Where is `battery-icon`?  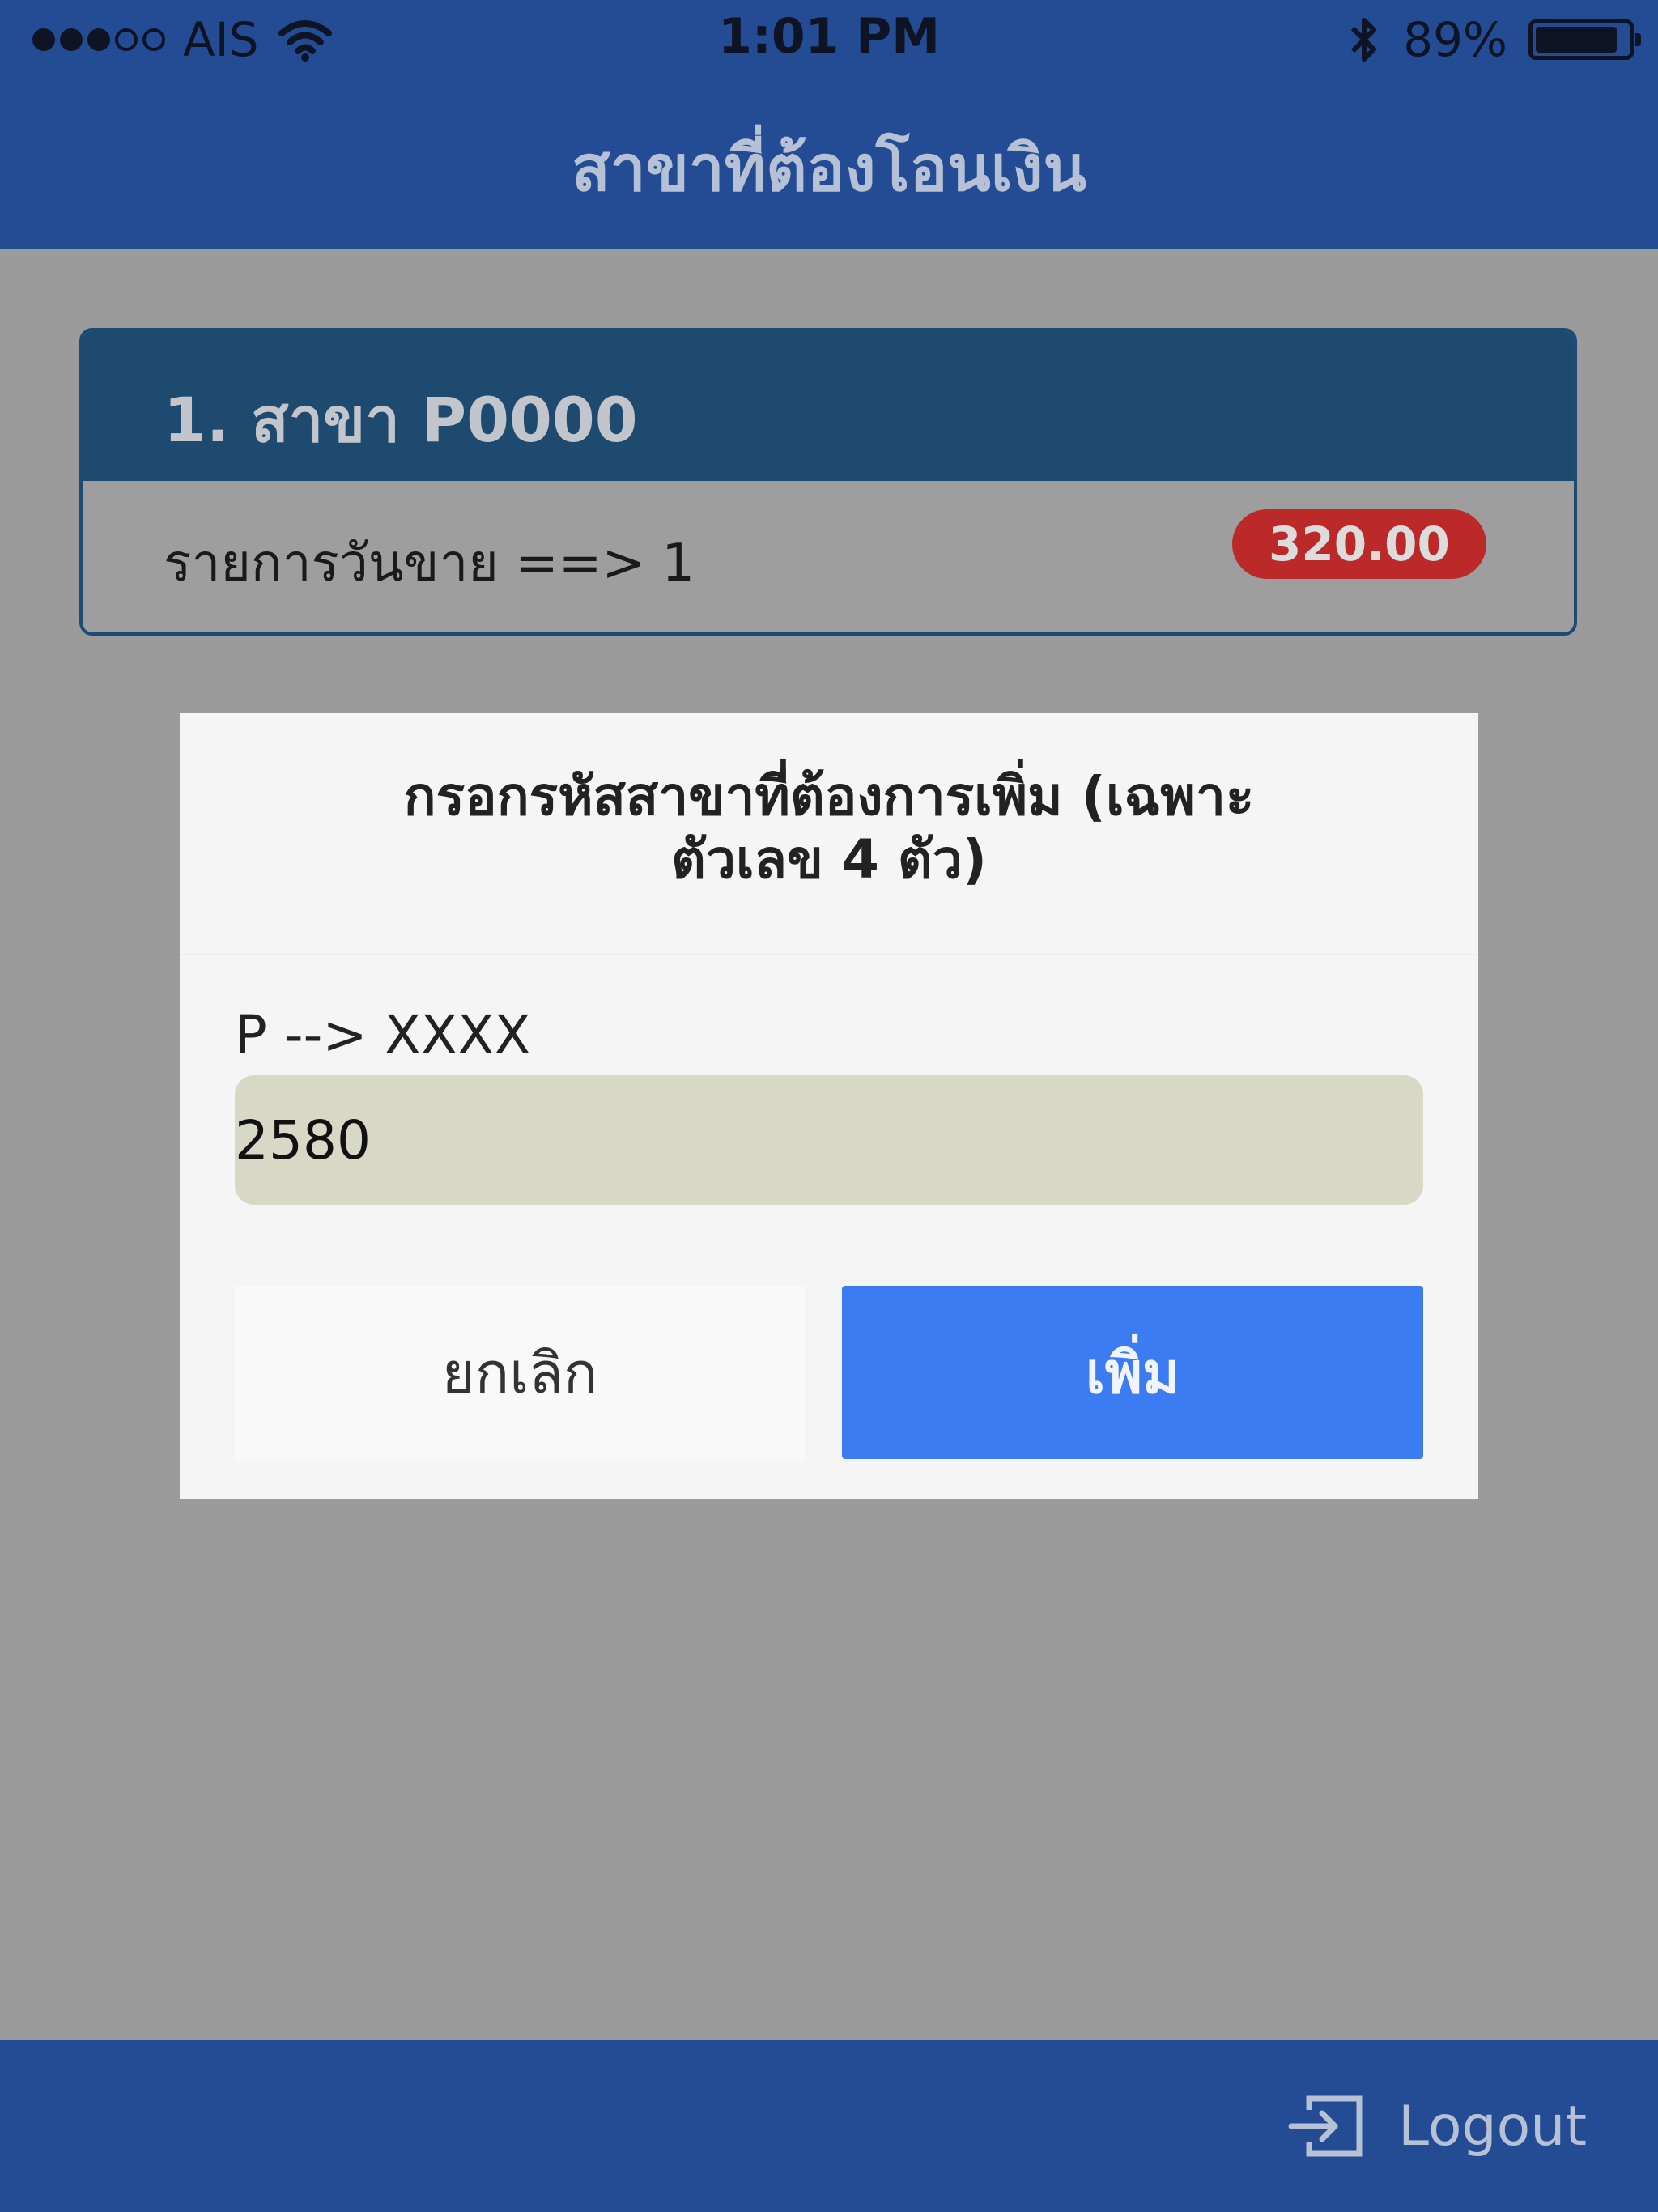
battery-icon is located at coordinates (1584, 39).